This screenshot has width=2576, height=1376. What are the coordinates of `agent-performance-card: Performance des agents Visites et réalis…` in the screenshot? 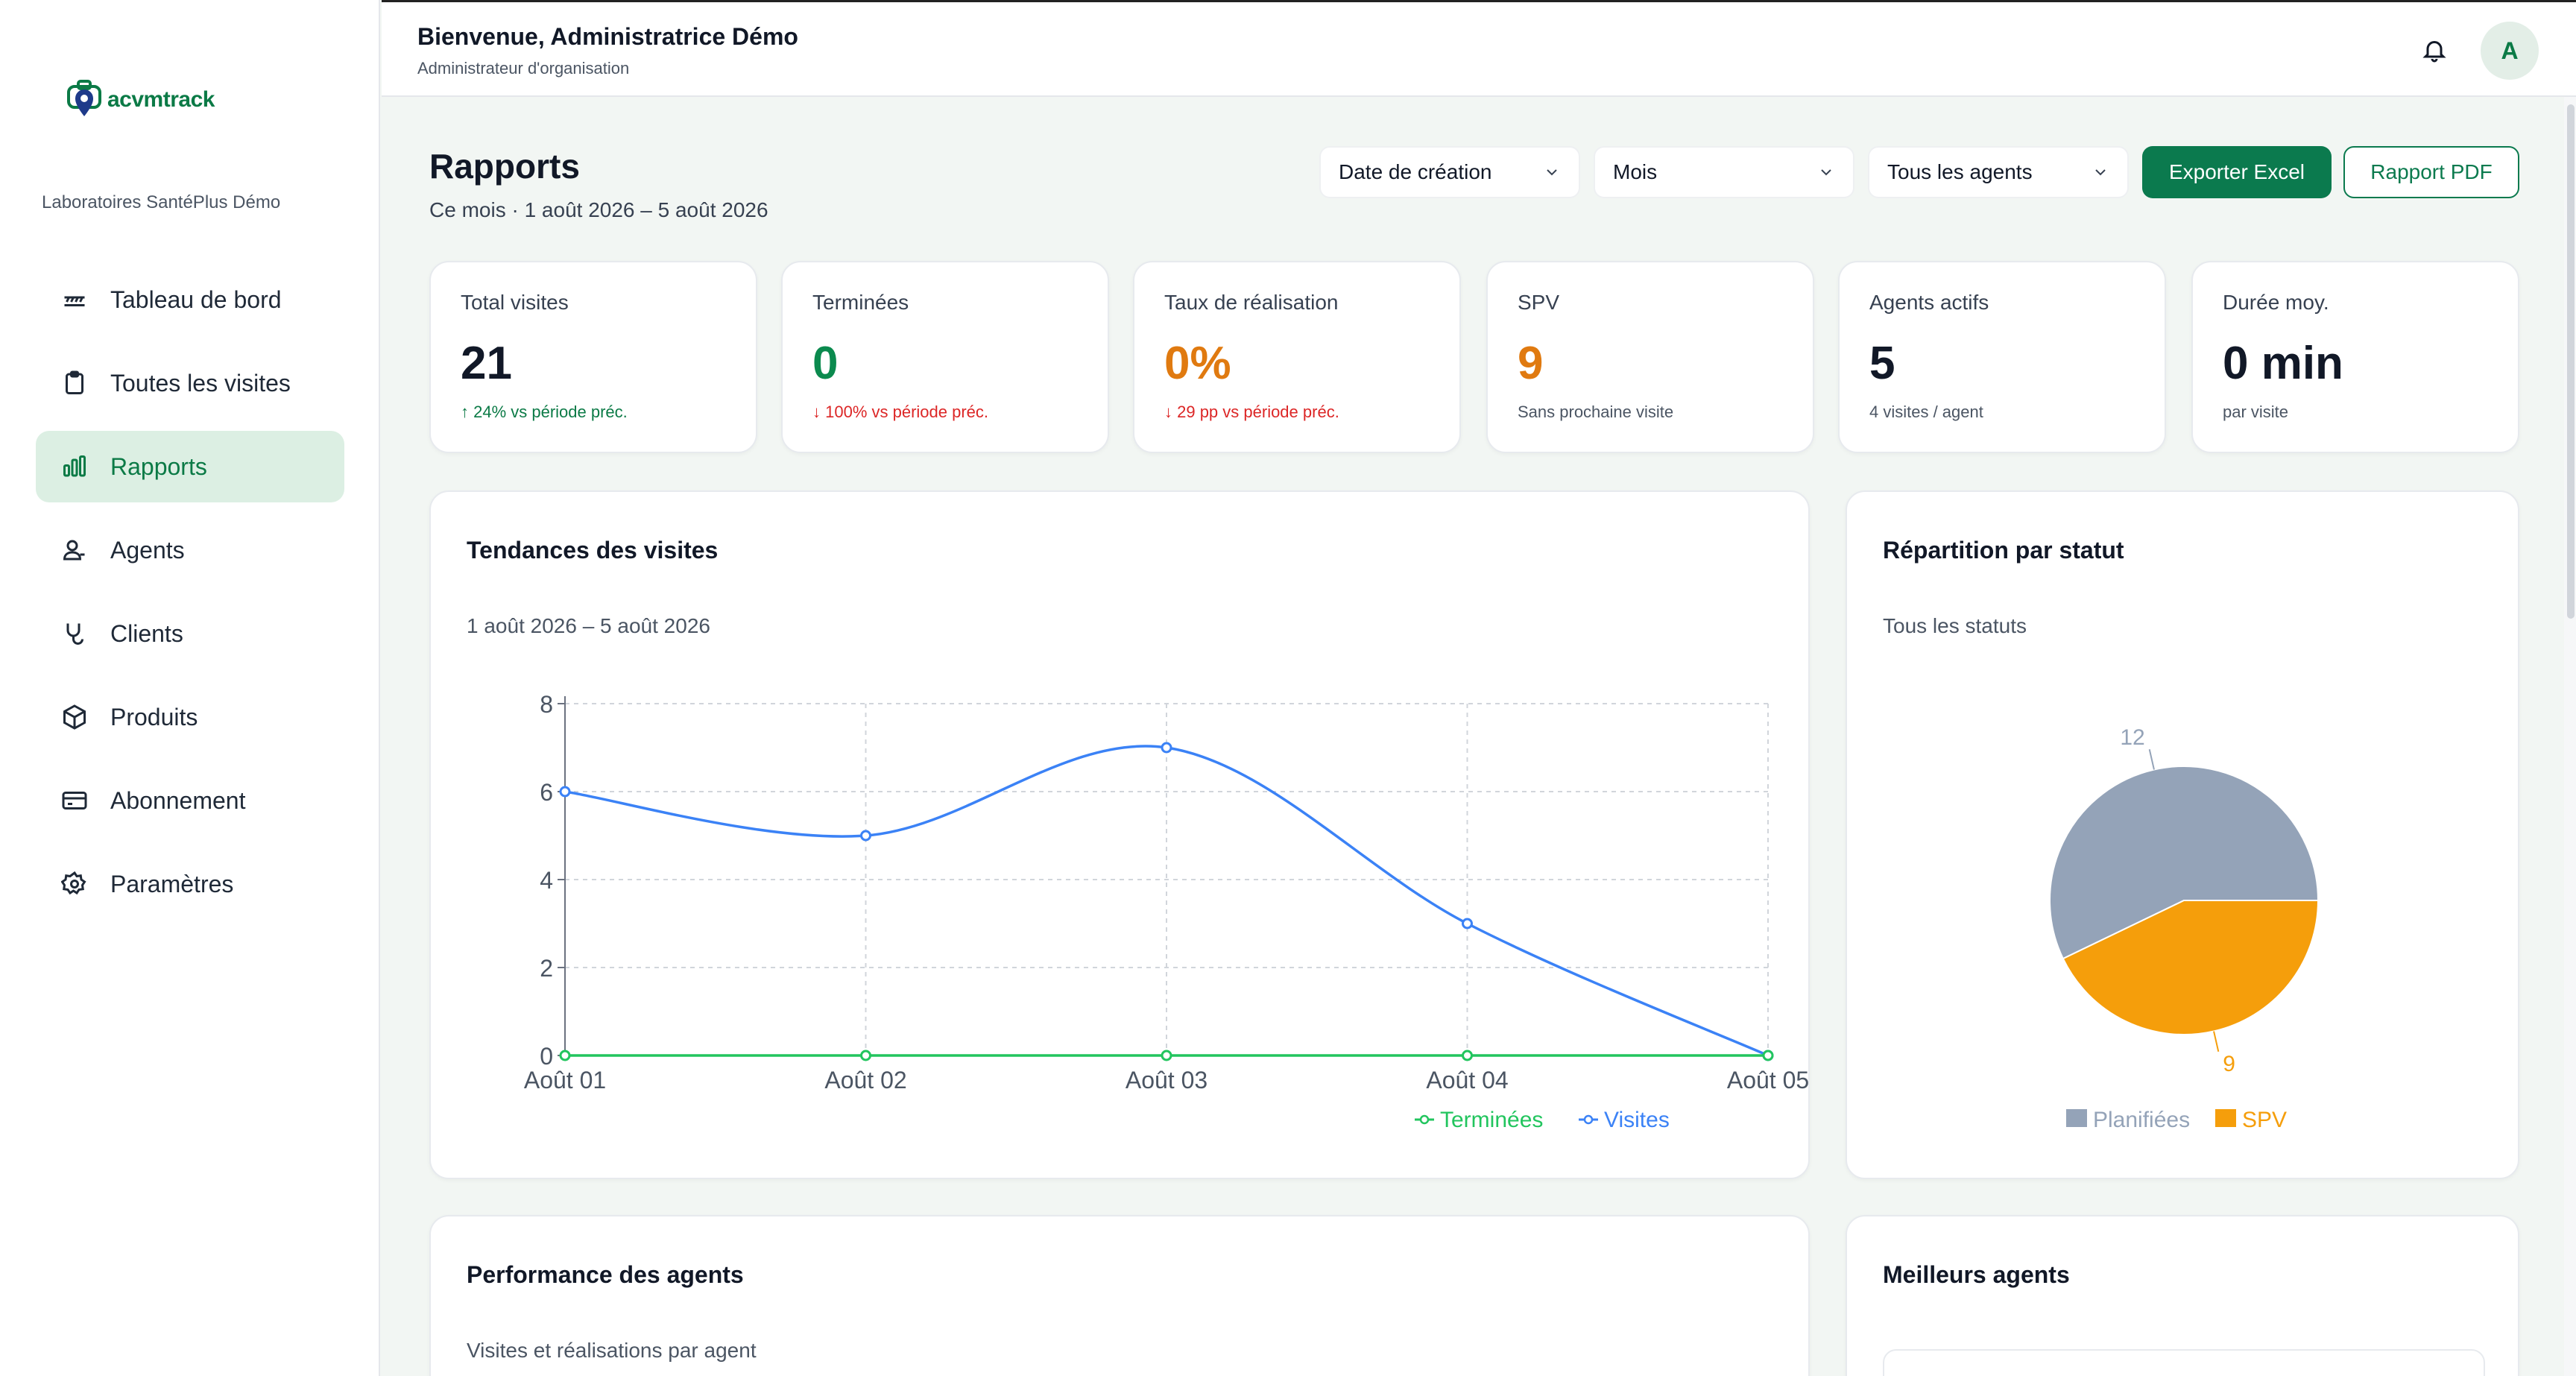 It's located at (1119, 1295).